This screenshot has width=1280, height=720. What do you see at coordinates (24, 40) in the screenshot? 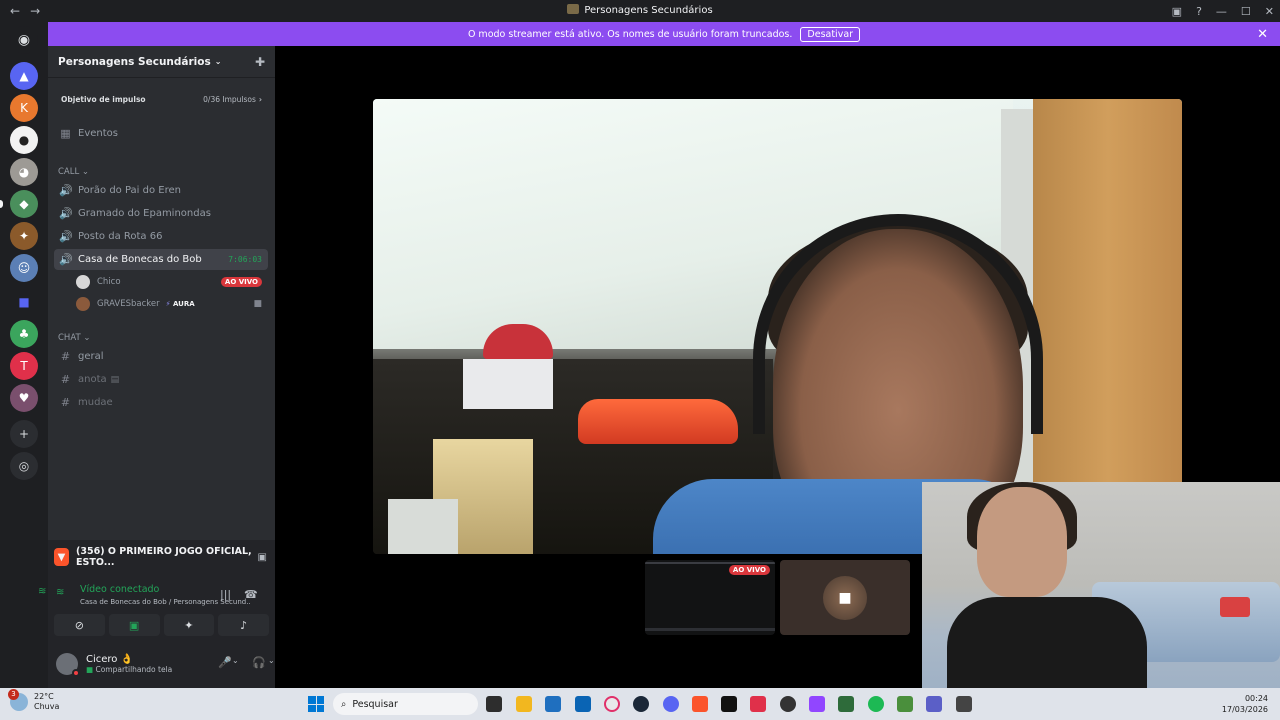
I see `discord-home-icon: ◉` at bounding box center [24, 40].